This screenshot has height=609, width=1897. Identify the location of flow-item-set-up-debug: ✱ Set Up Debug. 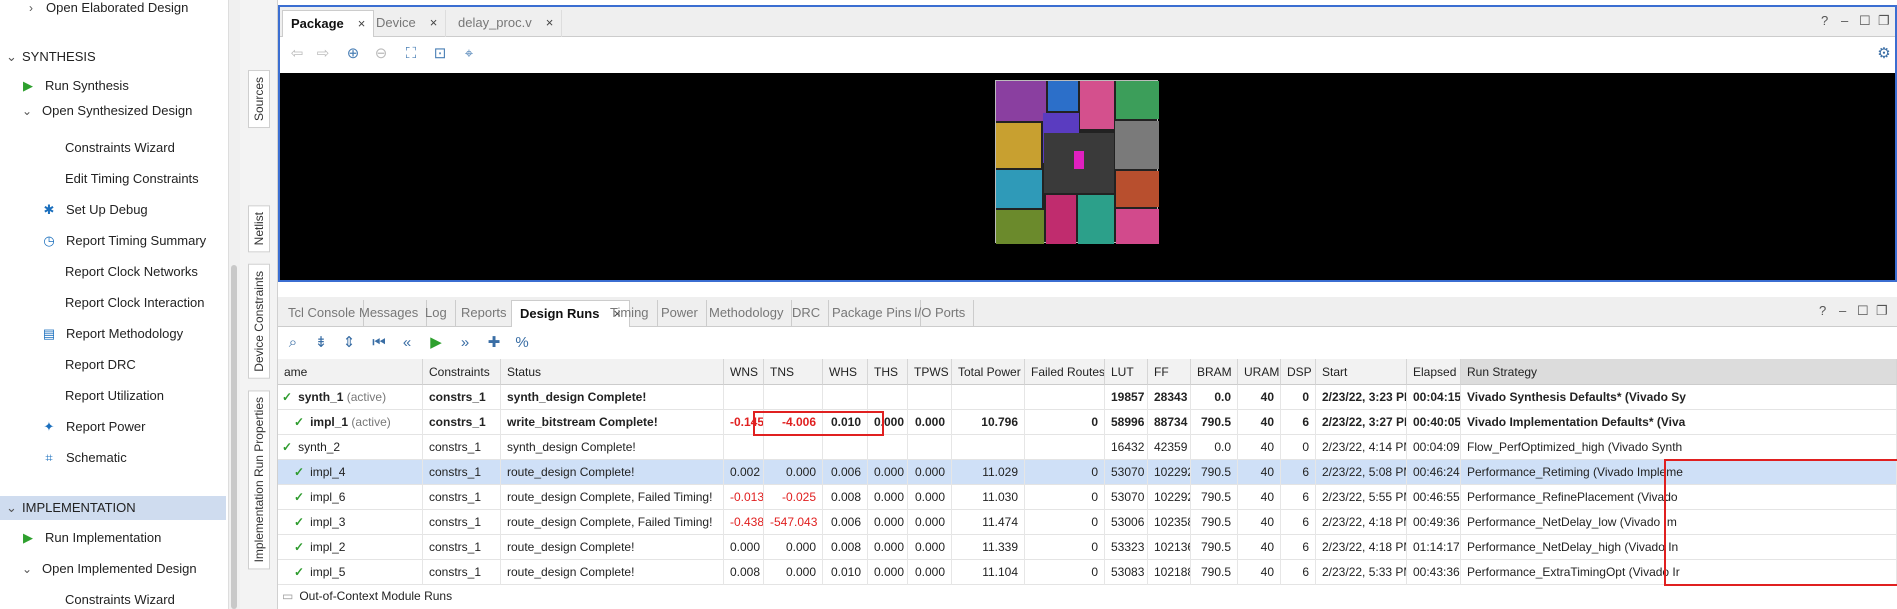
(94, 210).